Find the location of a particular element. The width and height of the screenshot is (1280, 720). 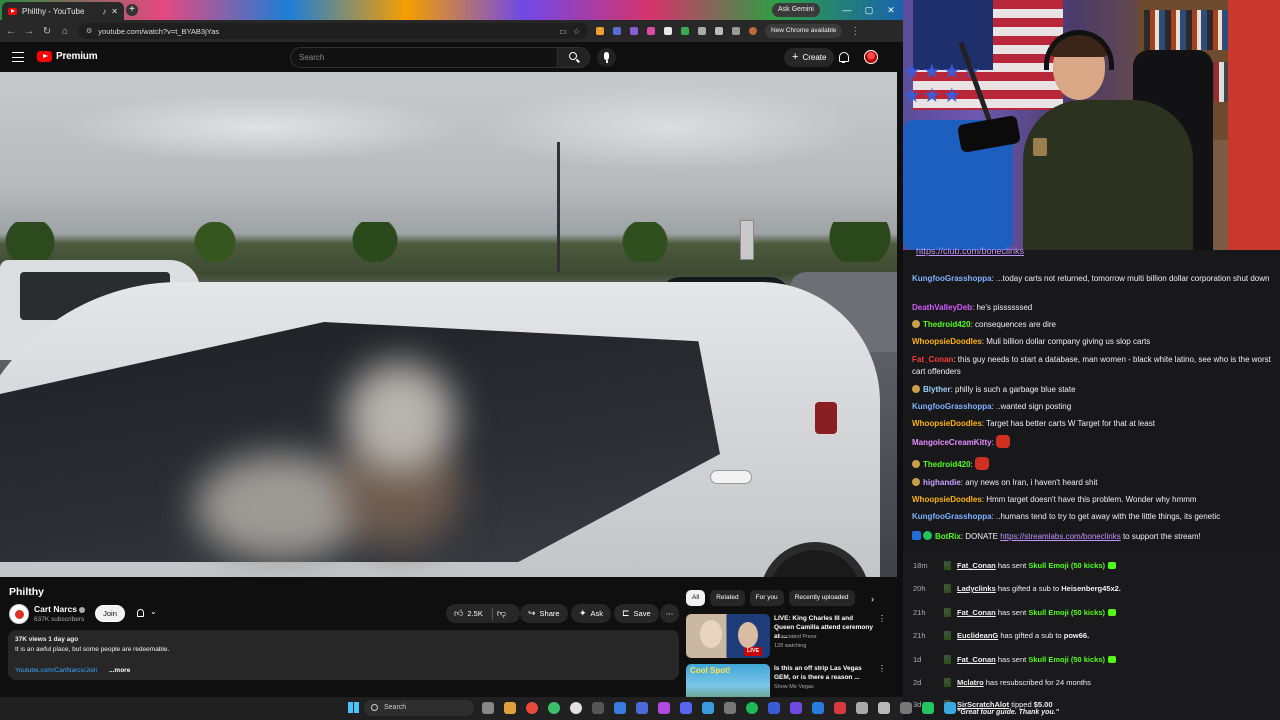

profile-icon is located at coordinates (753, 31).